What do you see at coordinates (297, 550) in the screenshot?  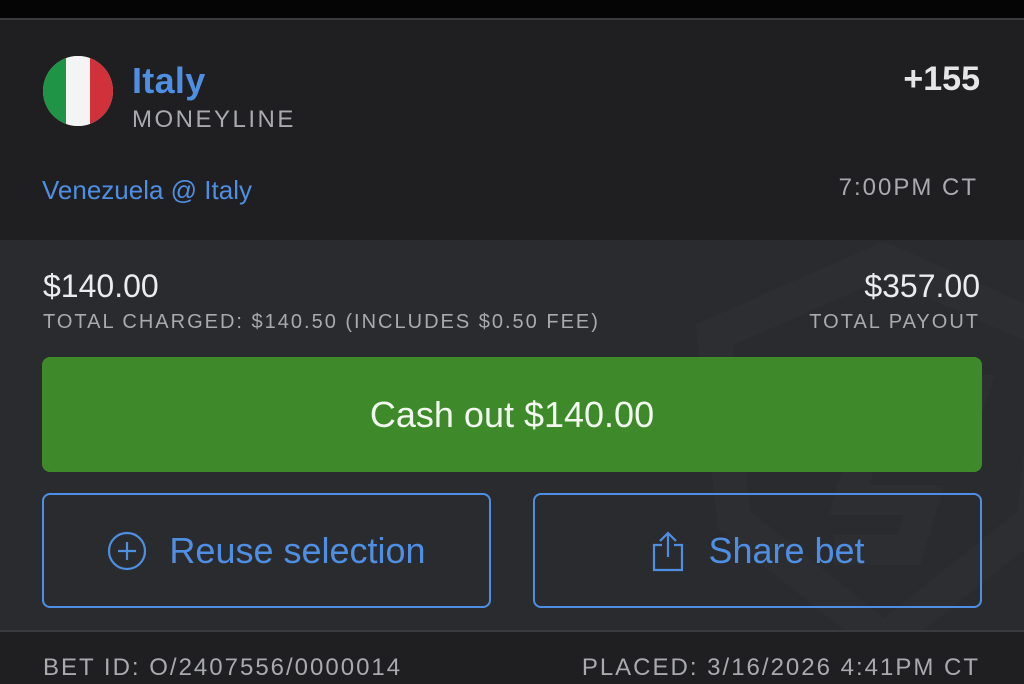 I see `reuse-selection-label: Reuse selection` at bounding box center [297, 550].